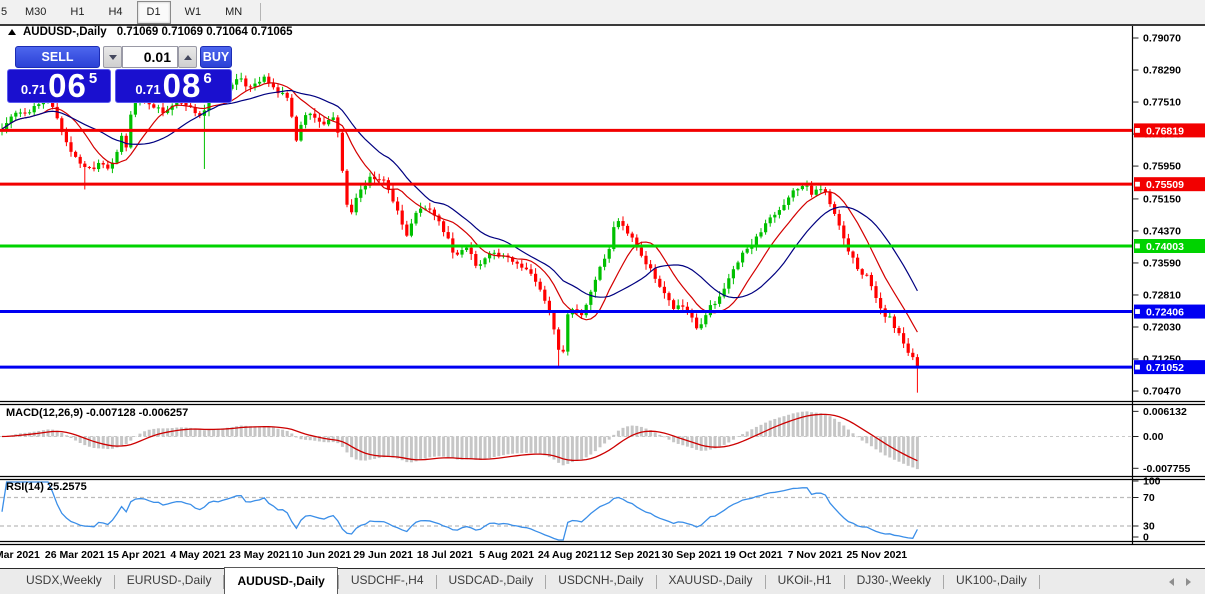 This screenshot has height=594, width=1205. I want to click on volume-increase-button, so click(187, 57).